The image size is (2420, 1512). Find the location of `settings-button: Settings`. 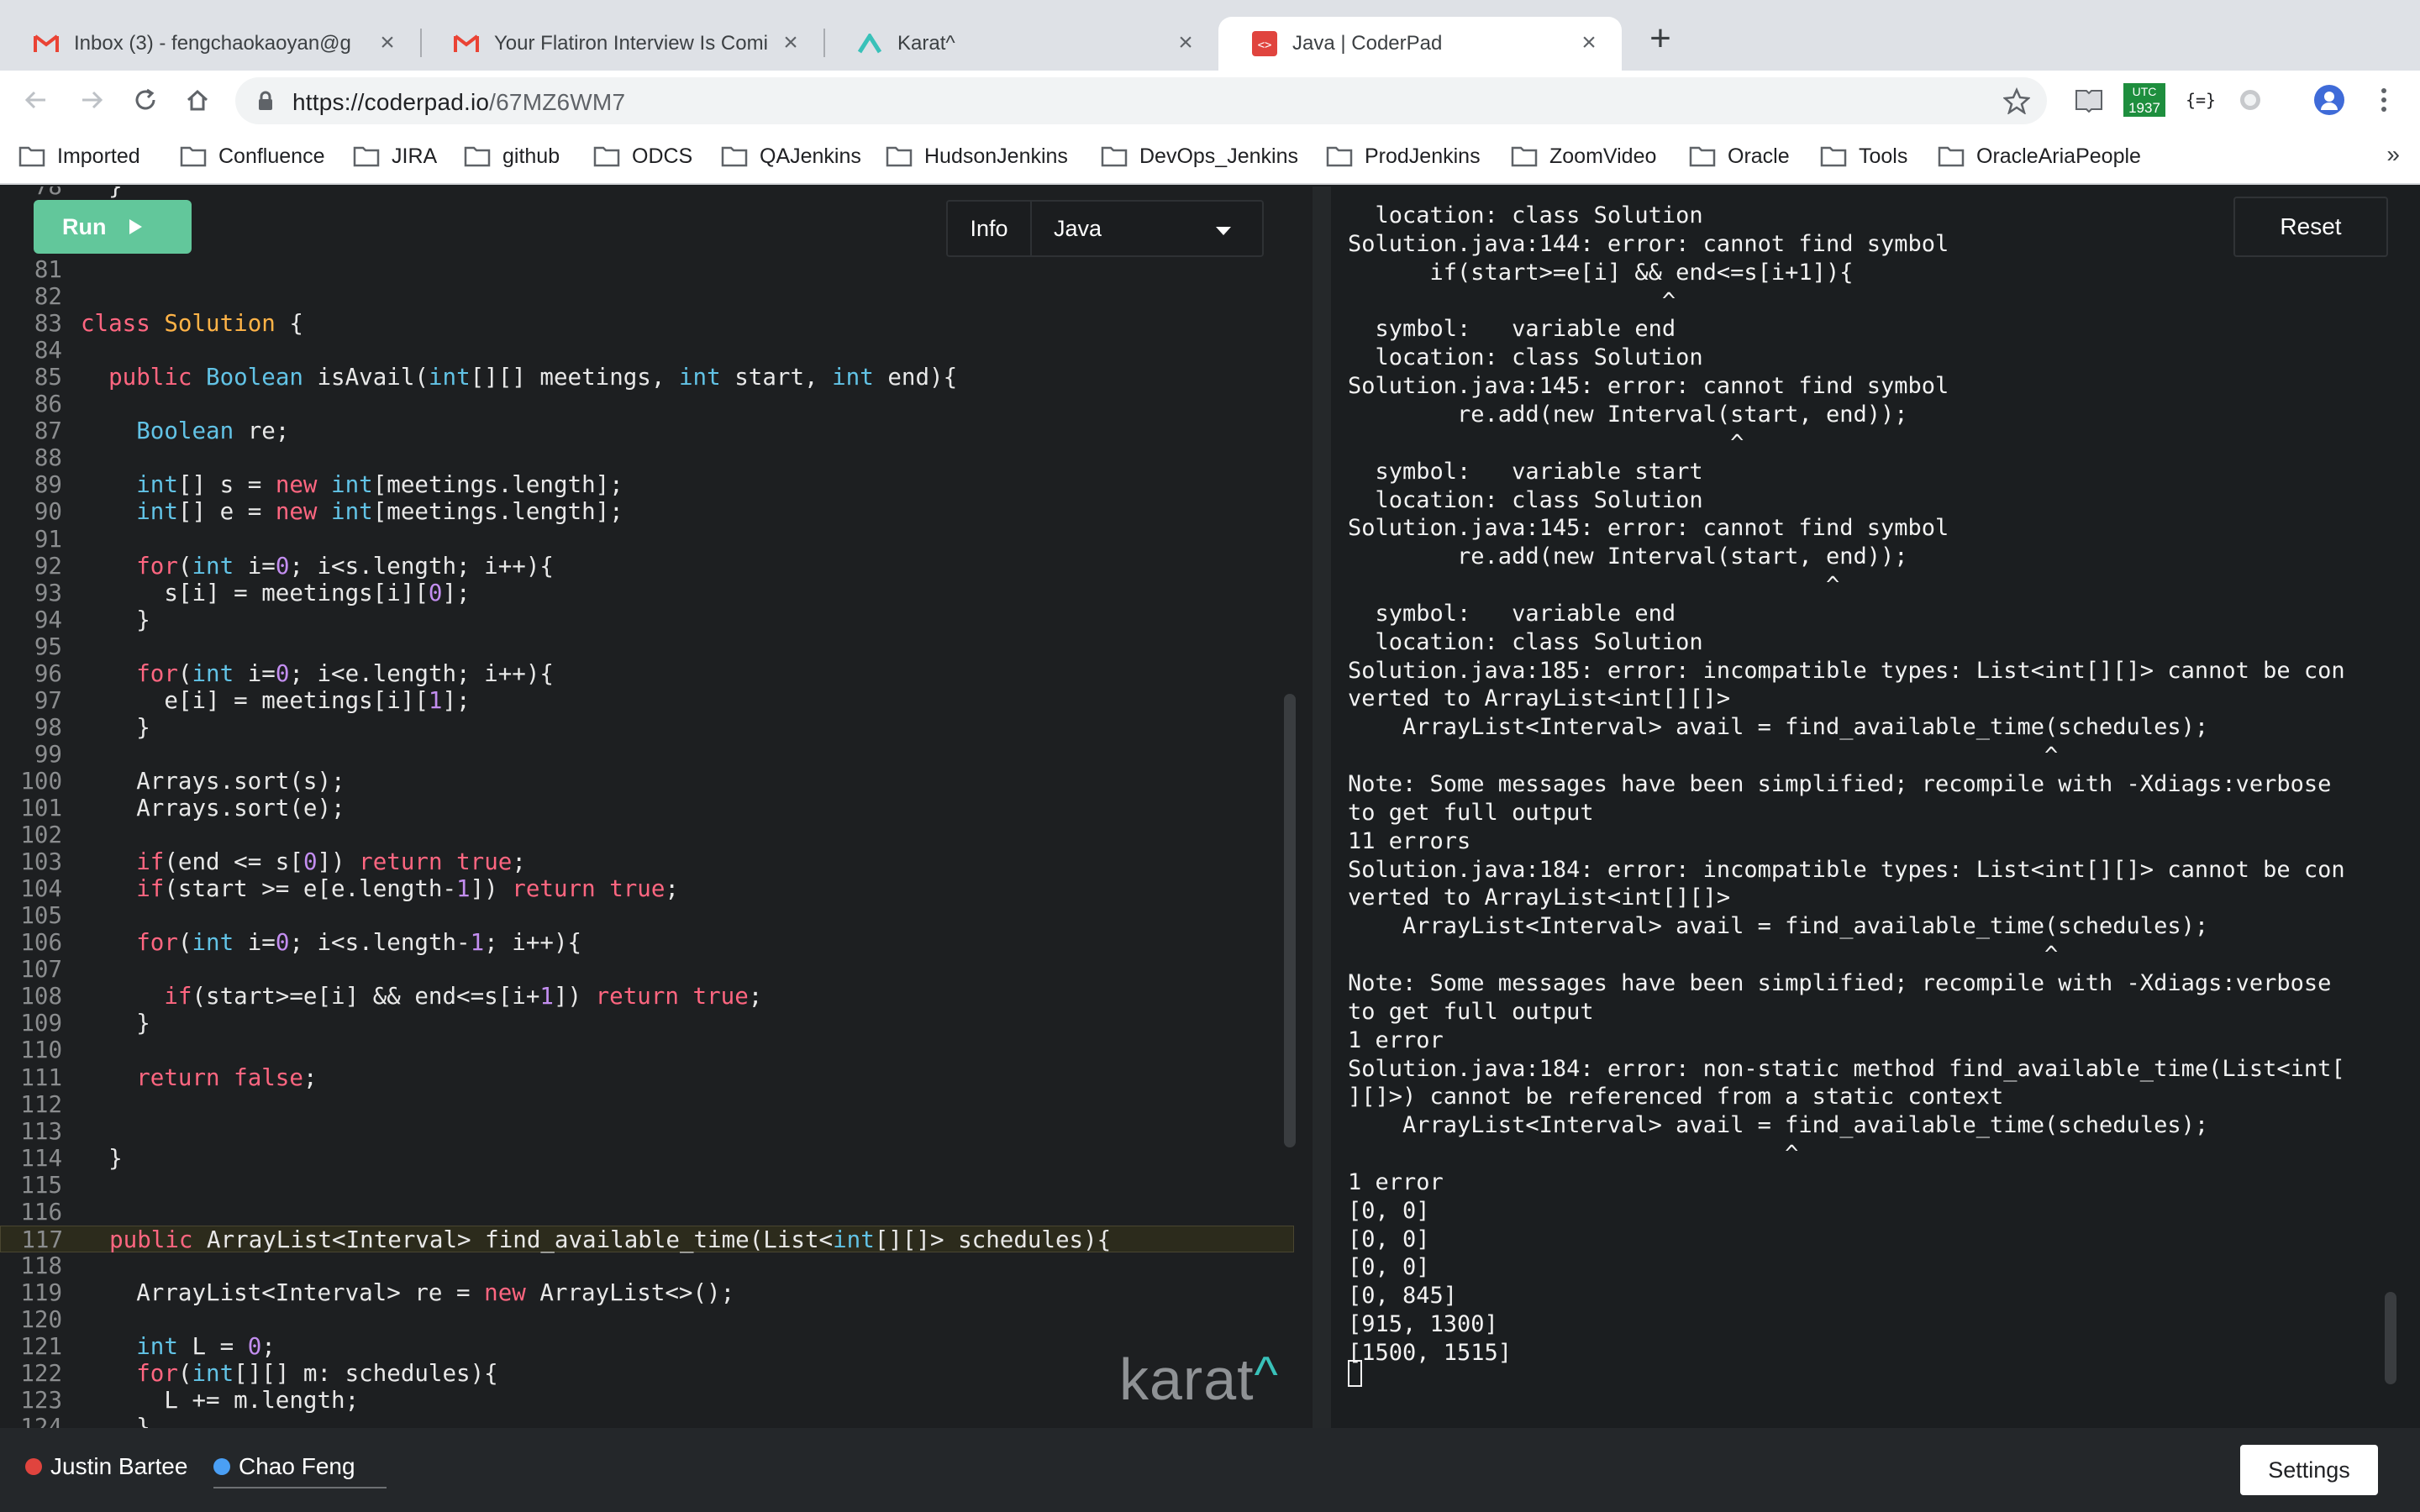

settings-button: Settings is located at coordinates (2309, 1470).